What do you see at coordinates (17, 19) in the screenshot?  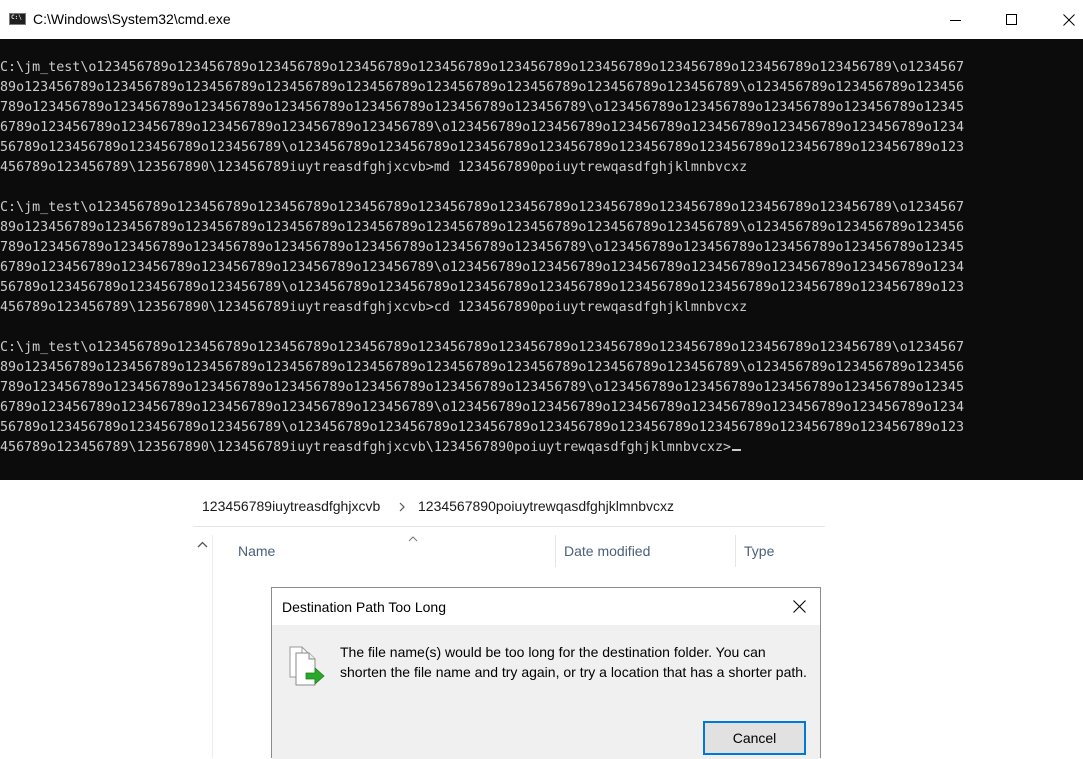 I see `cmd-app-icon: C:\` at bounding box center [17, 19].